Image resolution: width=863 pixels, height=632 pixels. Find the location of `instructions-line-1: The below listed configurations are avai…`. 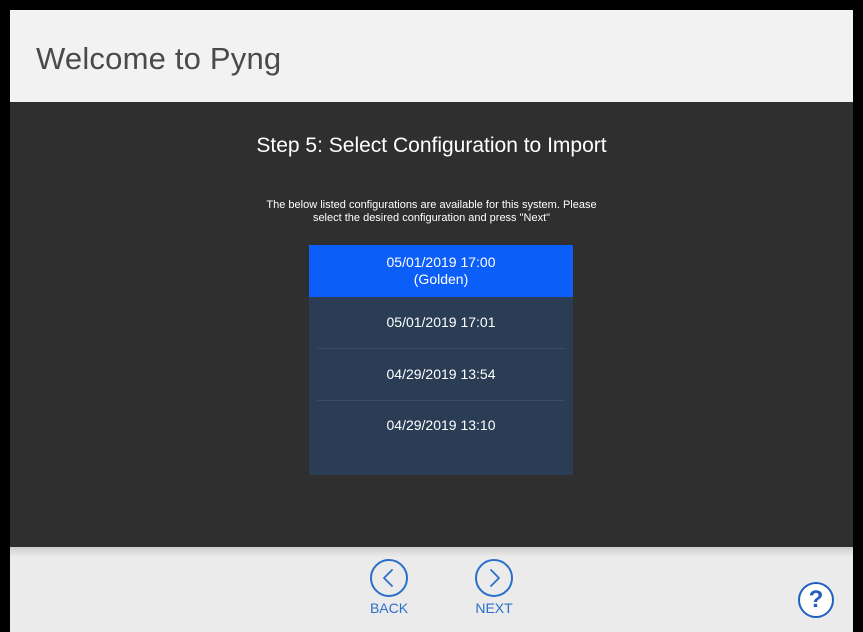

instructions-line-1: The below listed configurations are avai… is located at coordinates (431, 205).